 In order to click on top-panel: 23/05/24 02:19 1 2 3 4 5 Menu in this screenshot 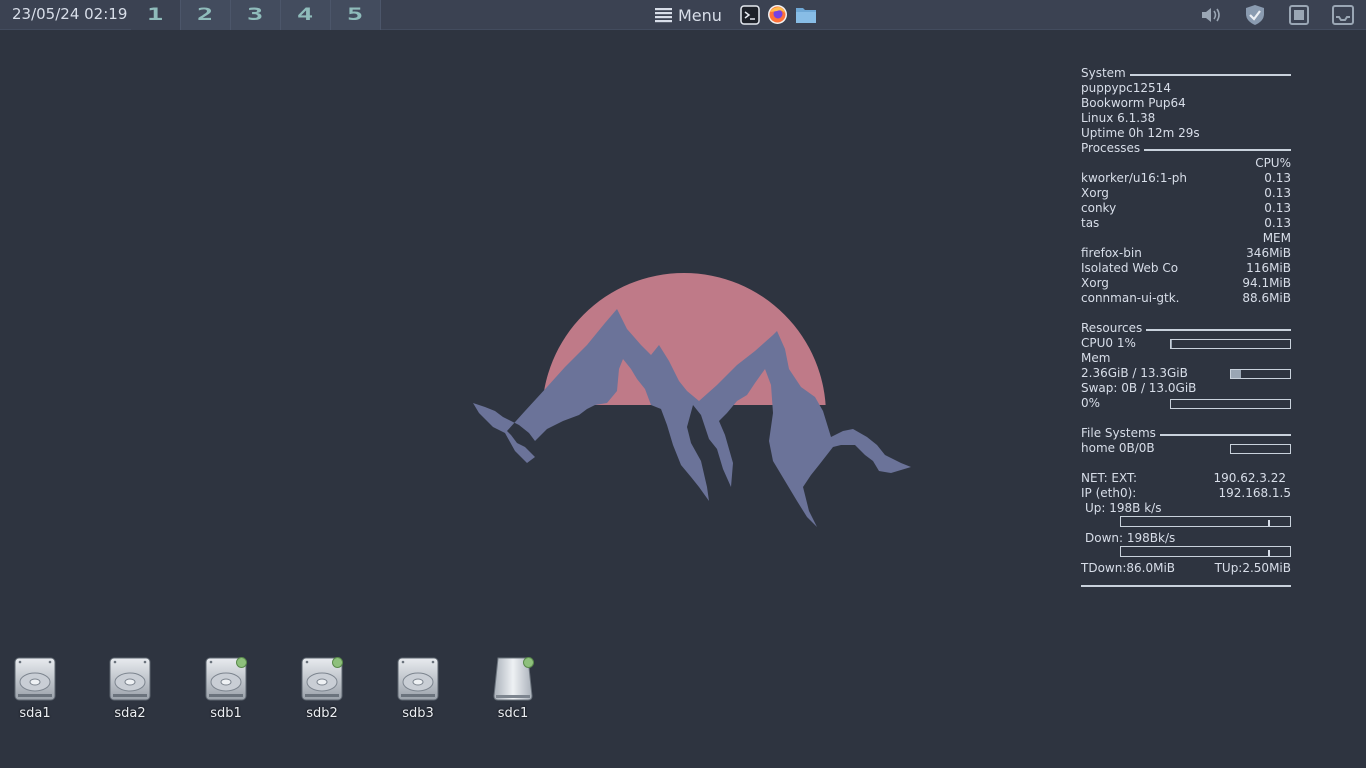, I will do `click(683, 15)`.